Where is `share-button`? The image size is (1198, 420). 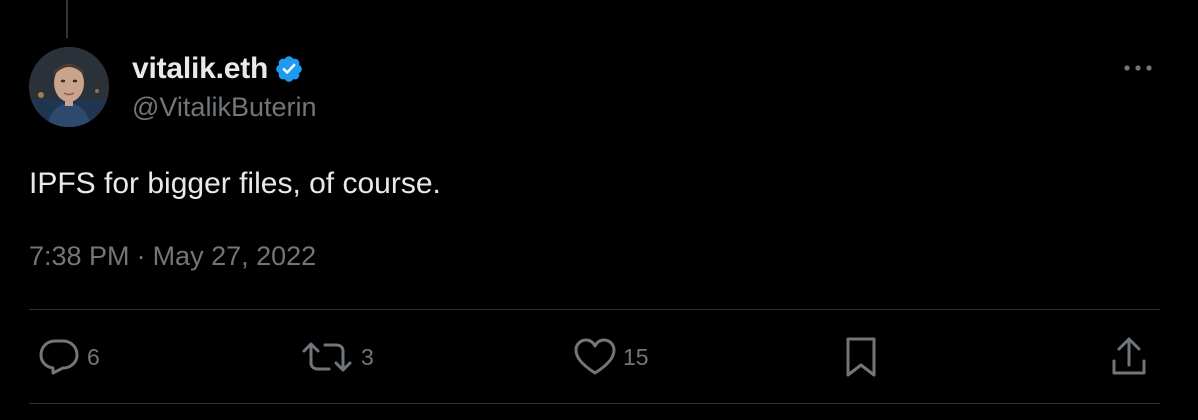
share-button is located at coordinates (1129, 357).